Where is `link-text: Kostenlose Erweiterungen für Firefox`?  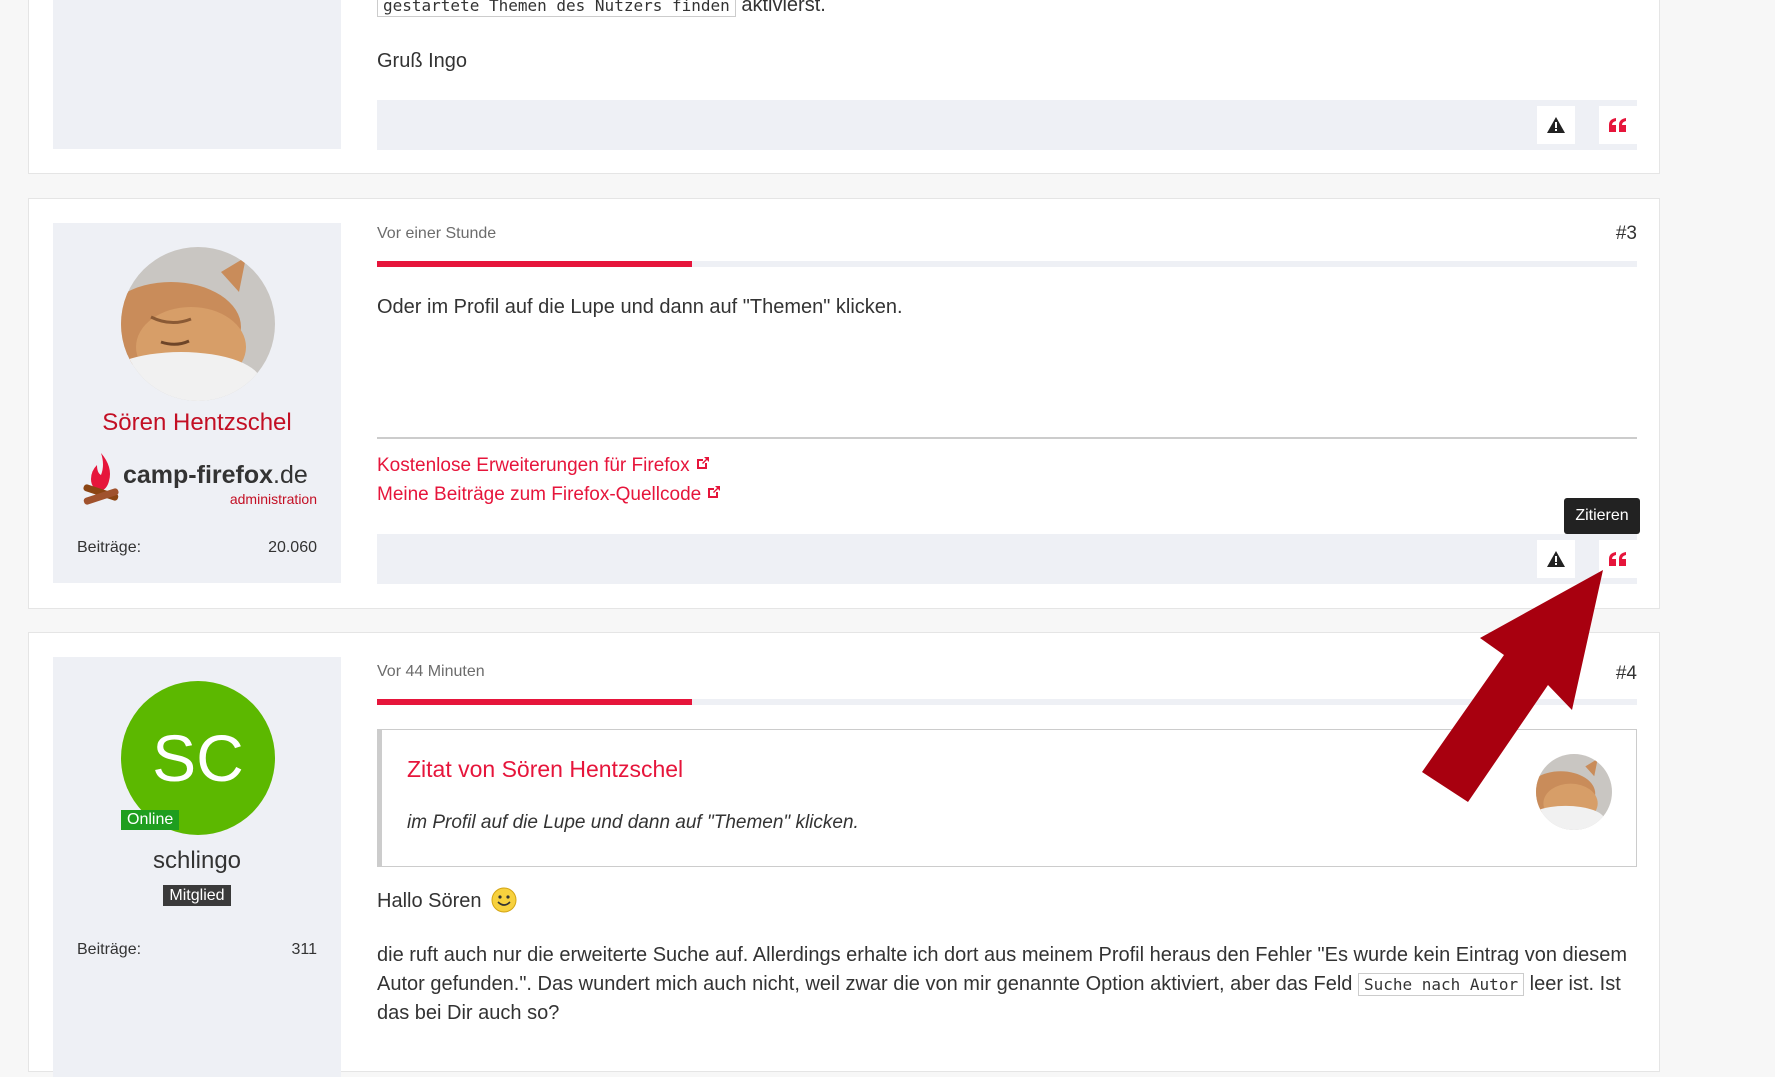
link-text: Kostenlose Erweiterungen für Firefox is located at coordinates (533, 465).